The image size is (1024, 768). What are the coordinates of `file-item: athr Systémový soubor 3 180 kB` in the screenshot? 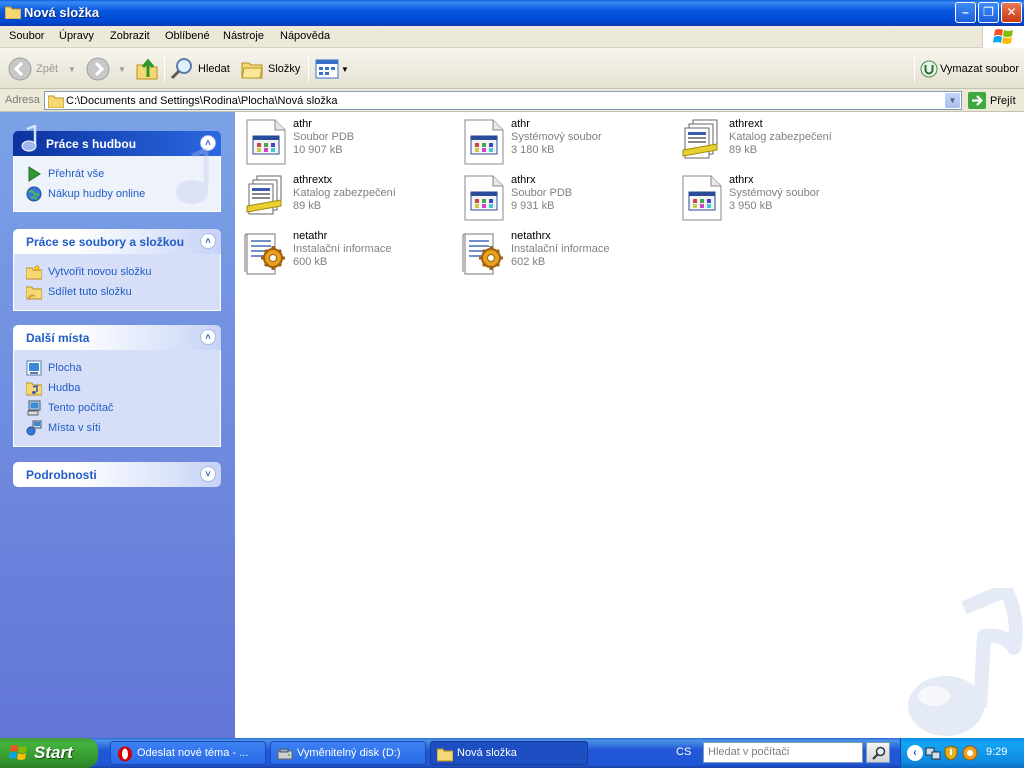 It's located at (566, 144).